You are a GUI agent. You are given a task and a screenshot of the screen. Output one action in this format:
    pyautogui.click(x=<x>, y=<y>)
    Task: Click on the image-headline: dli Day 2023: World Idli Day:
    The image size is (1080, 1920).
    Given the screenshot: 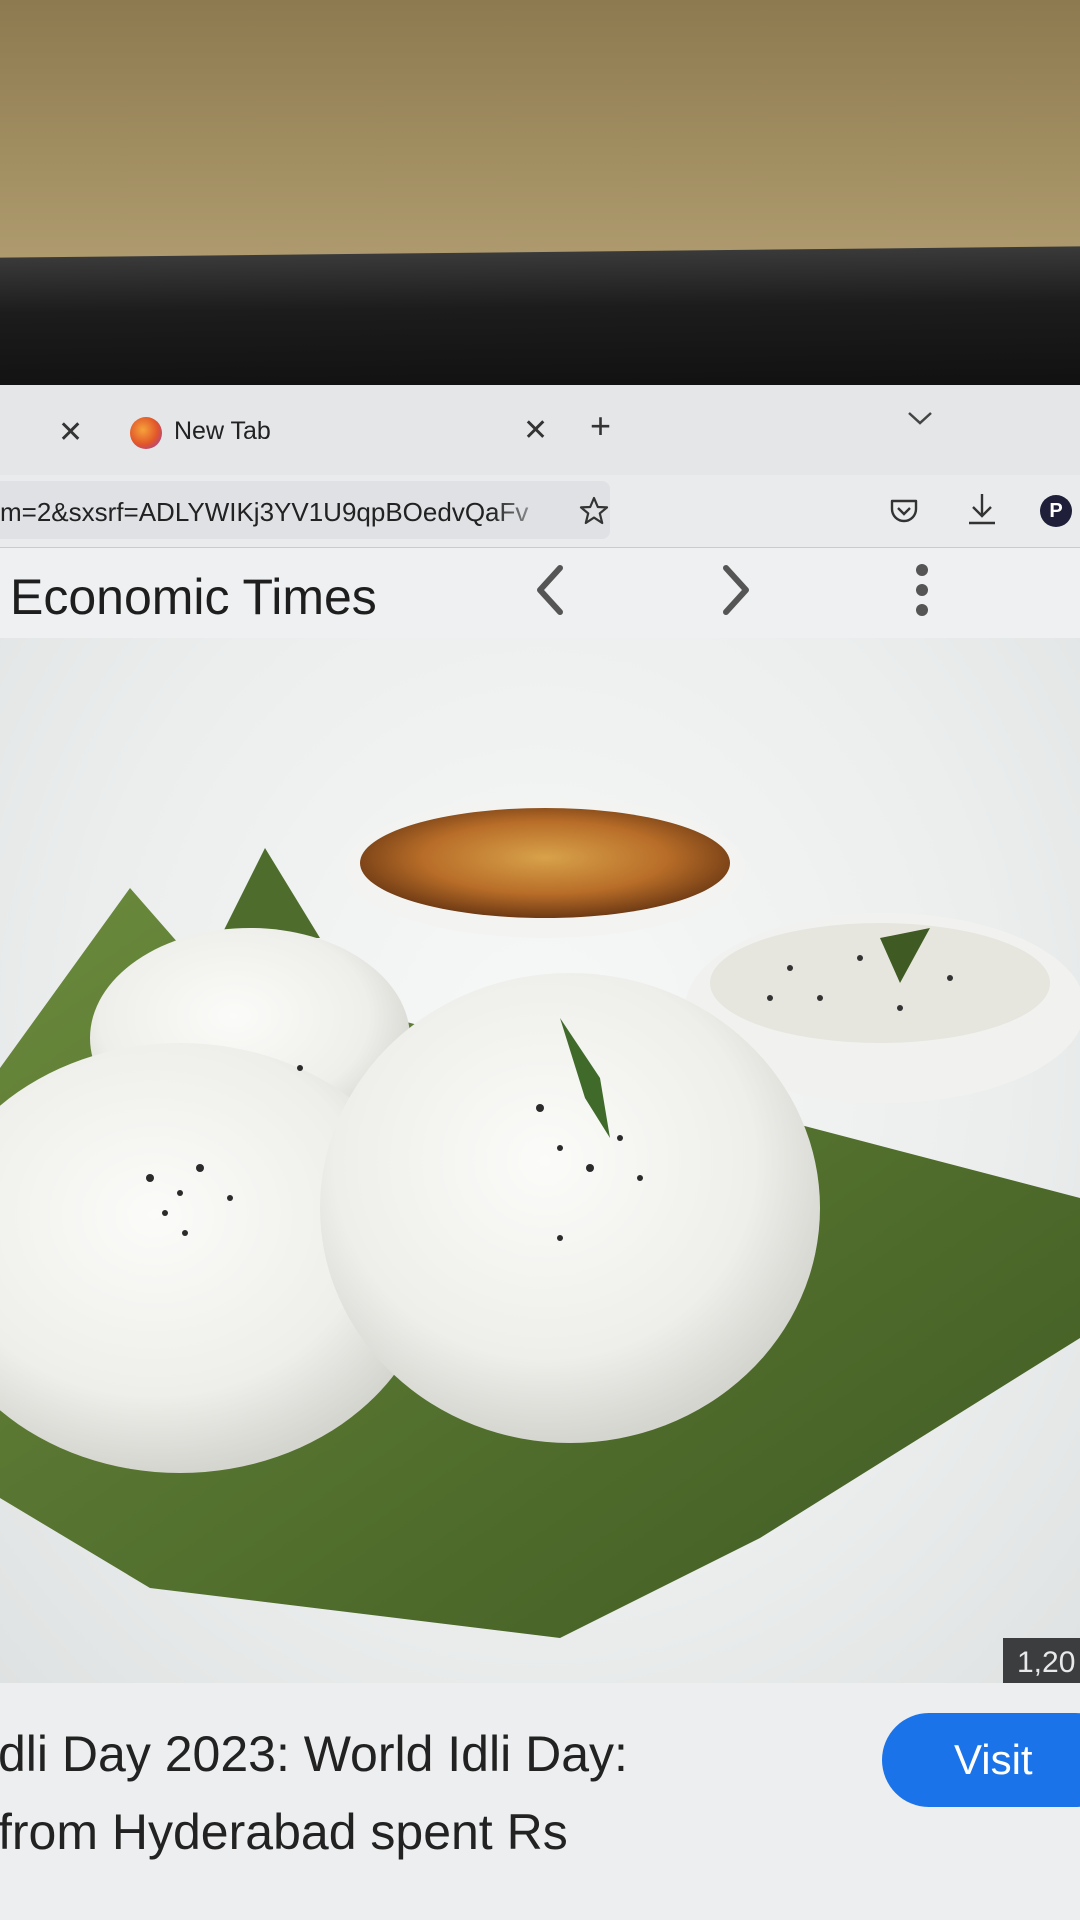 What is the action you would take?
    pyautogui.click(x=439, y=1754)
    